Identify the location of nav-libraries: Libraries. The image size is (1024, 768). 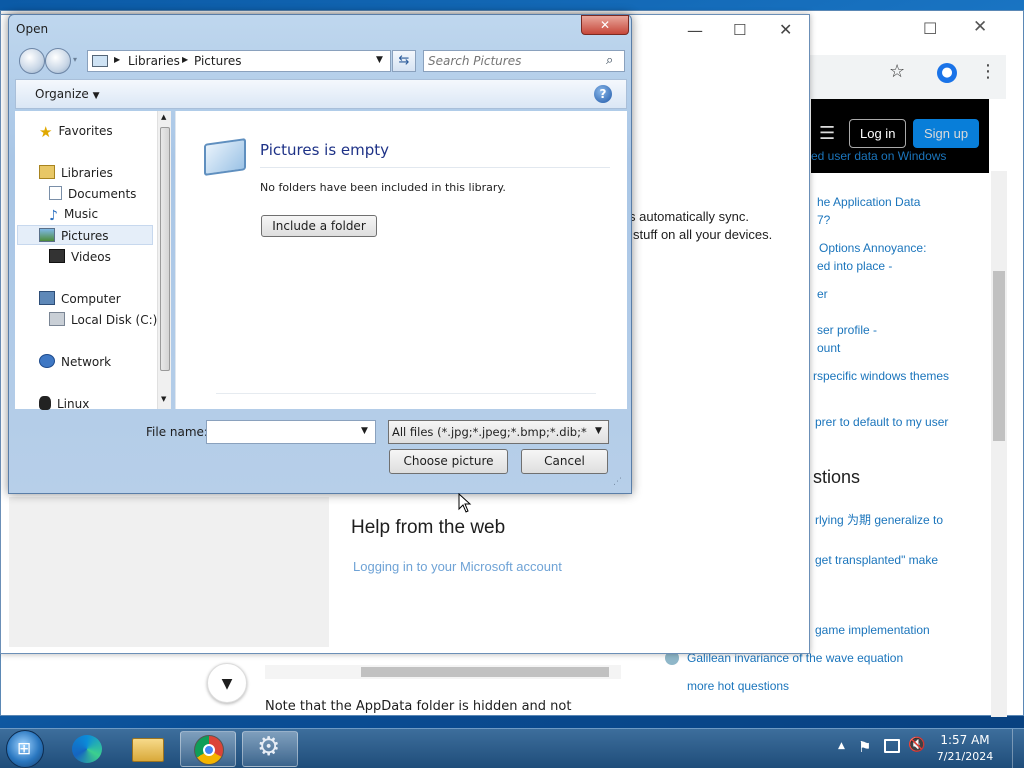
(76, 172).